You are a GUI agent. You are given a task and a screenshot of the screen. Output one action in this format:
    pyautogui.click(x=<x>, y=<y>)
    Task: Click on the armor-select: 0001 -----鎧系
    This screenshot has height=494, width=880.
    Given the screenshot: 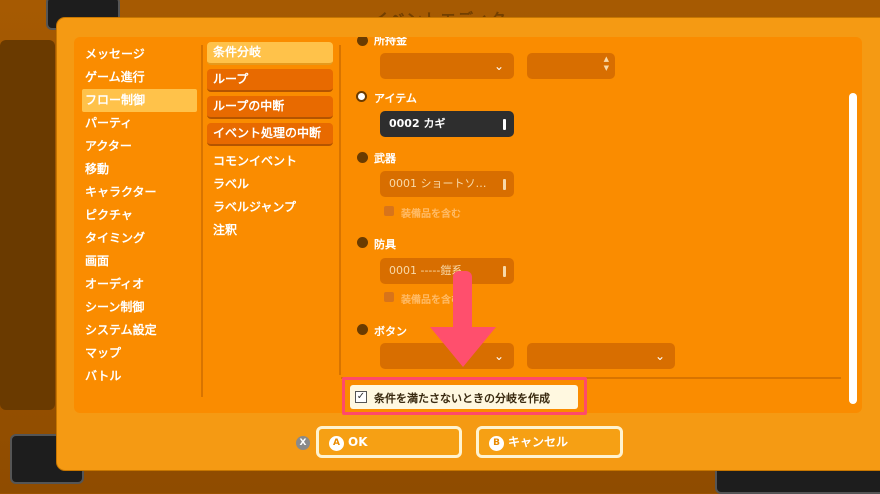 What is the action you would take?
    pyautogui.click(x=447, y=271)
    